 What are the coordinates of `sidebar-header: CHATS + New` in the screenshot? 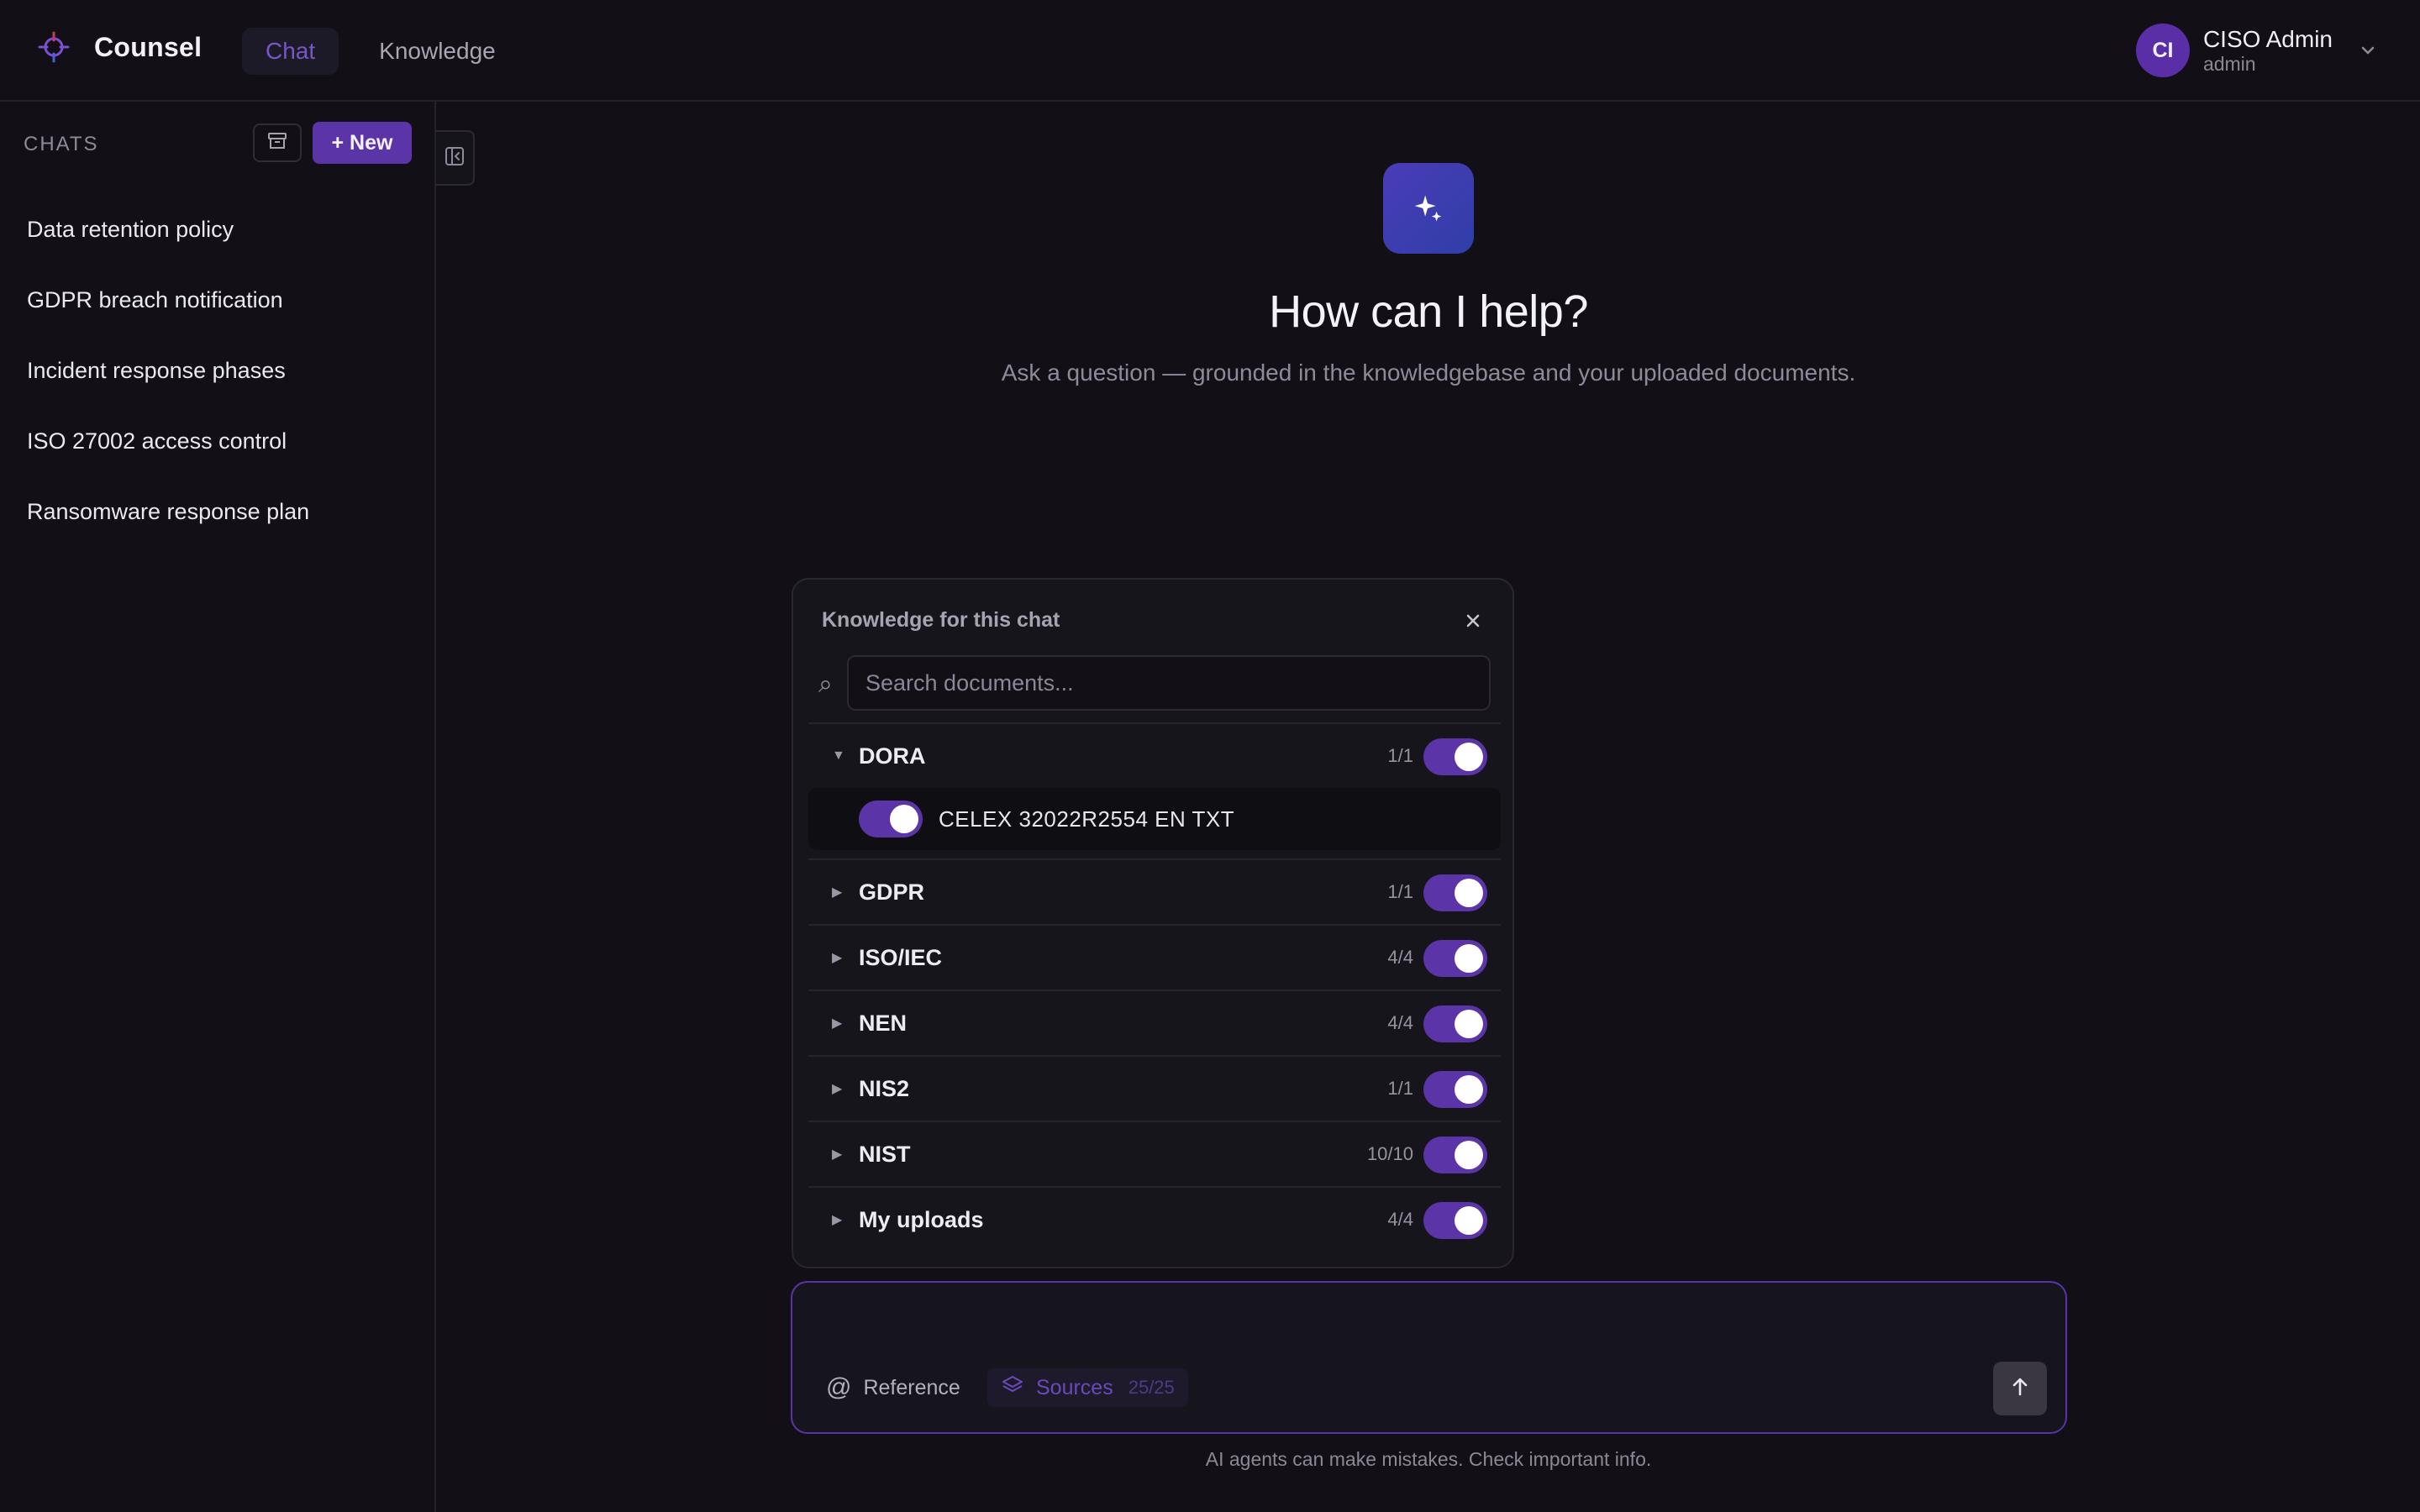 It's located at (218, 143).